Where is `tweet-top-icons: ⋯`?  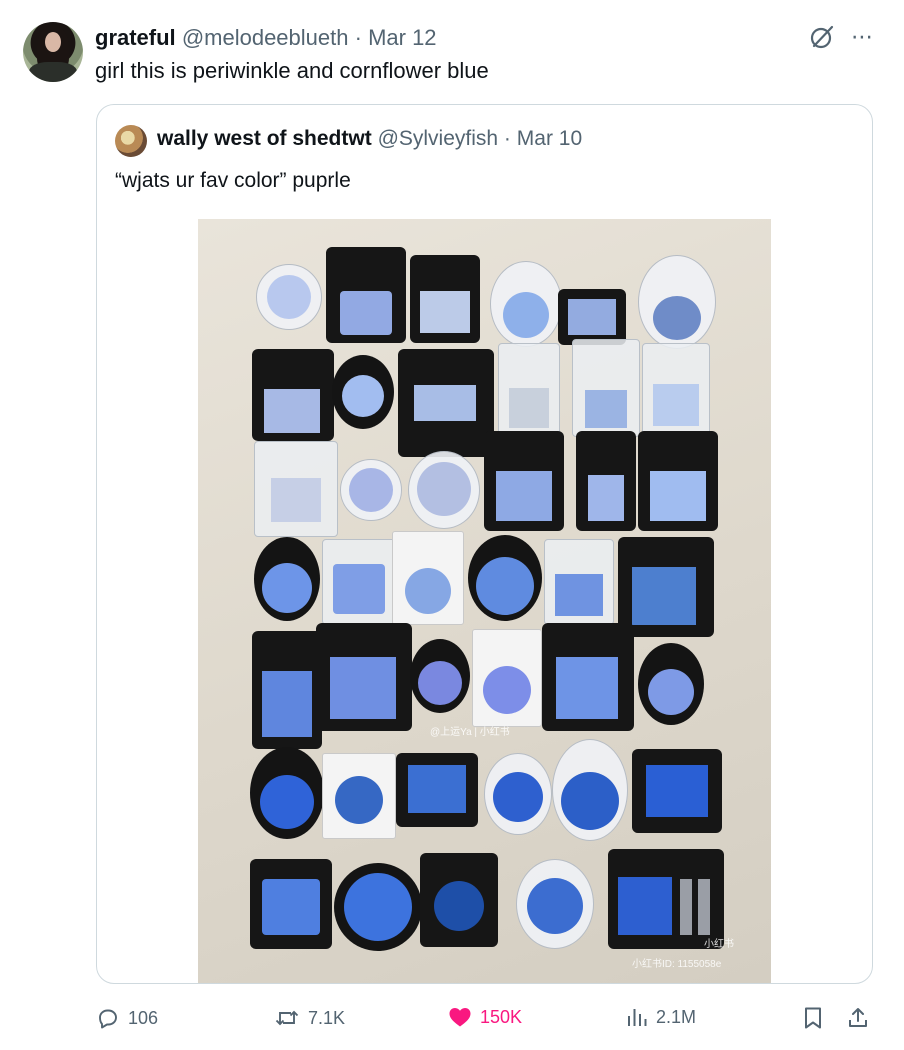 tweet-top-icons: ⋯ is located at coordinates (841, 37).